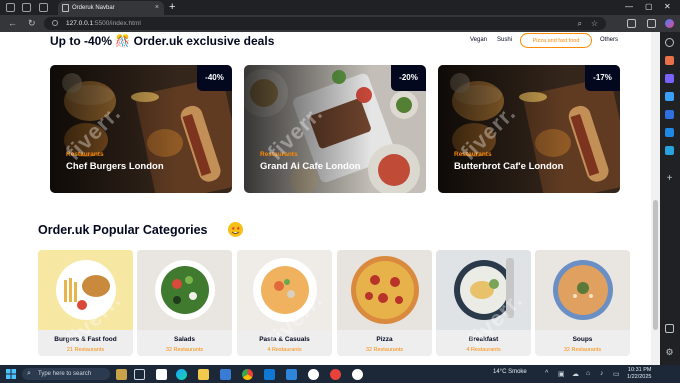  What do you see at coordinates (340, 7) in the screenshot?
I see `tab-bar: Orderuk Navbar × + — ▢ ✕` at bounding box center [340, 7].